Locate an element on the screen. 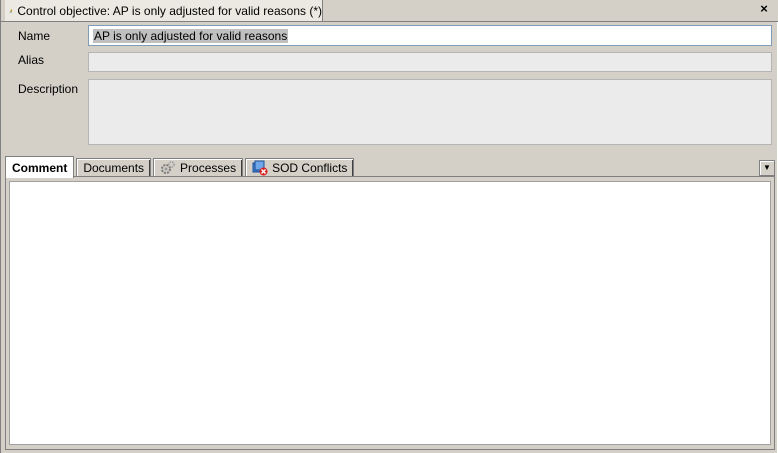  tab-sod-conflicts: SOD Conflicts is located at coordinates (300, 167).